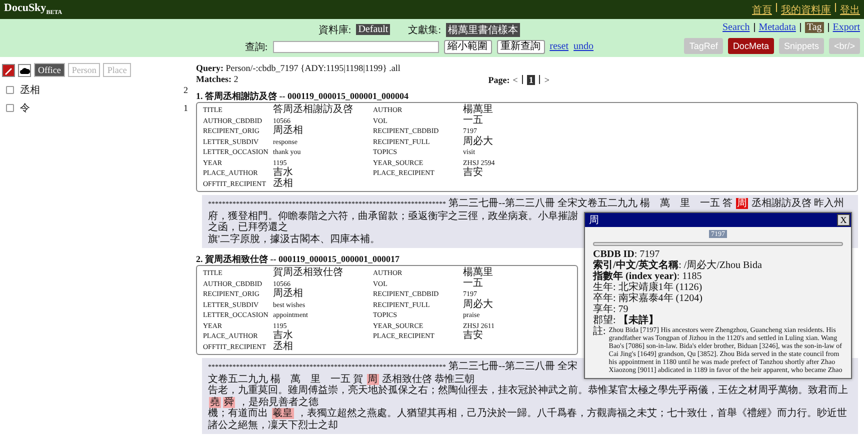 The image size is (864, 442). Describe the element at coordinates (313, 110) in the screenshot. I see `field-value: 答周丞相謝訪及啓` at that location.